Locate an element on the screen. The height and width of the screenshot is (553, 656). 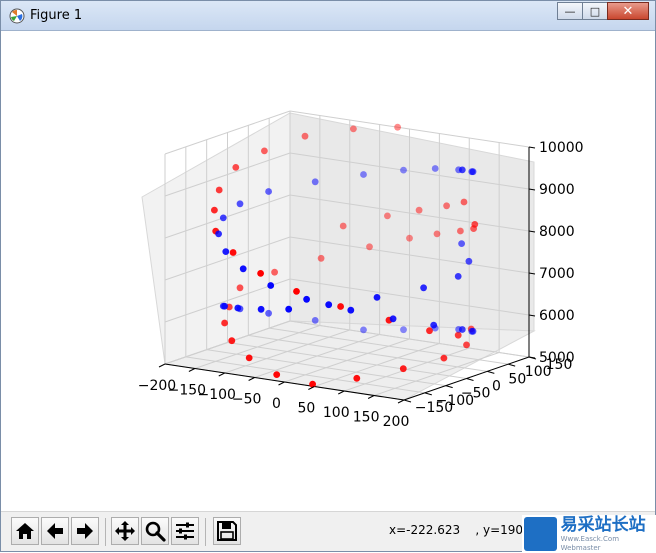
home-button is located at coordinates (25, 531).